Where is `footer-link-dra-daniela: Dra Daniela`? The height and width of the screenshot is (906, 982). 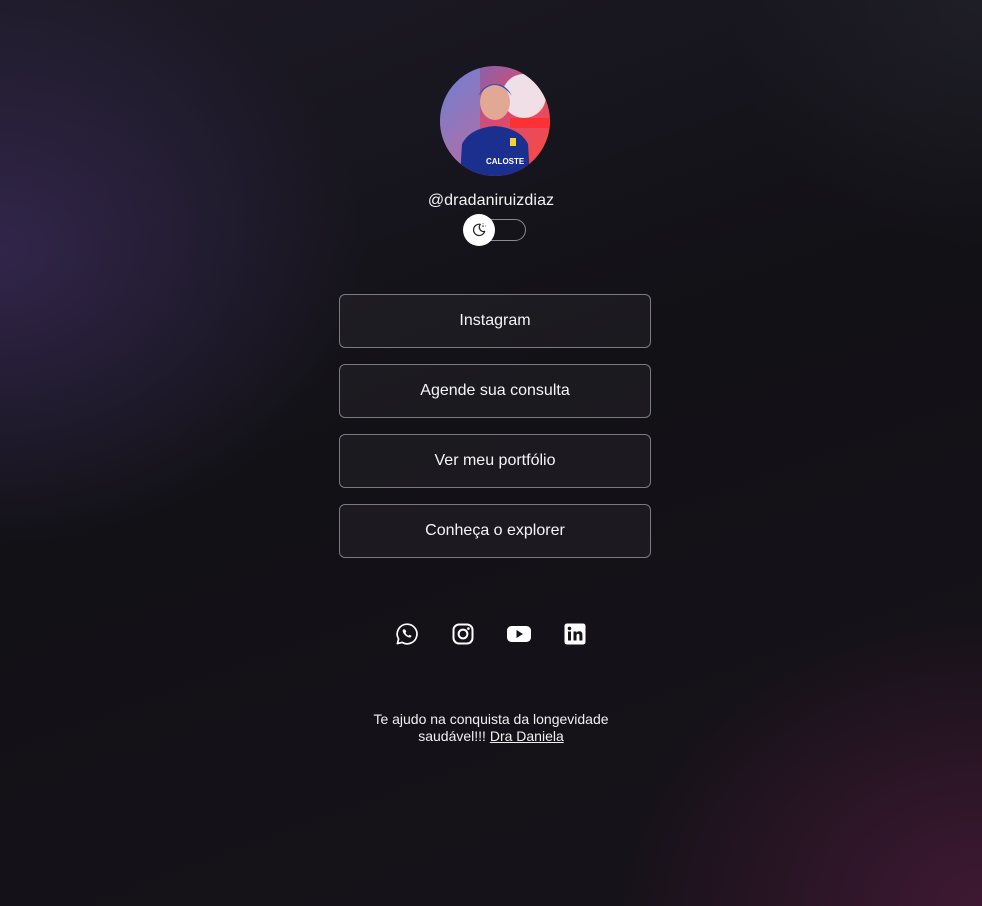 footer-link-dra-daniela: Dra Daniela is located at coordinates (527, 736).